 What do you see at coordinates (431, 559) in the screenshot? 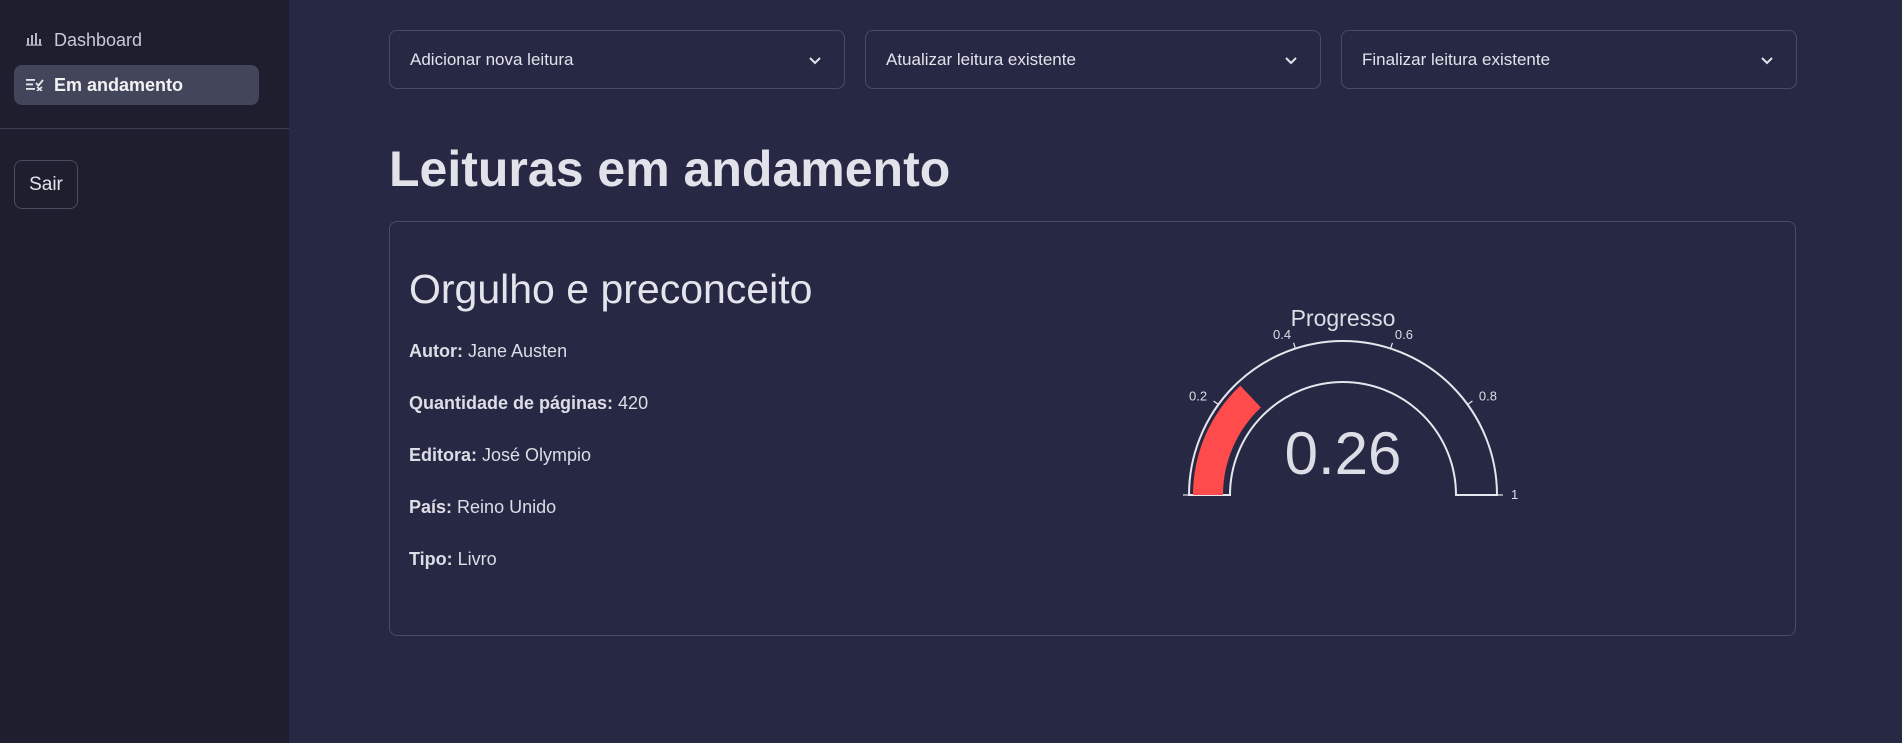
I see `field-label: Tipo:` at bounding box center [431, 559].